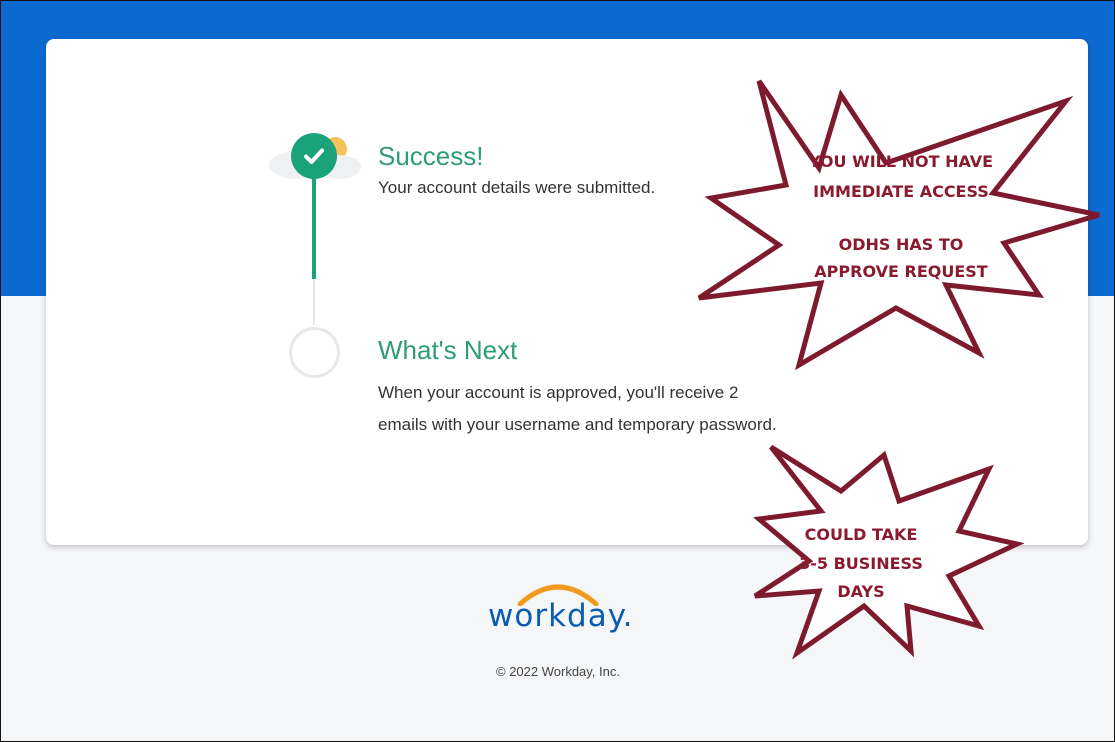 The height and width of the screenshot is (742, 1115). I want to click on pending-step-icon, so click(314, 352).